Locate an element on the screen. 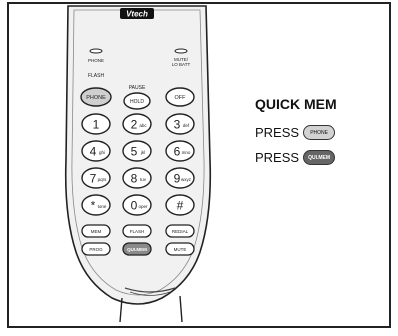 This screenshot has width=398, height=336. quick-mem-title: QUICK MEM is located at coordinates (296, 104).